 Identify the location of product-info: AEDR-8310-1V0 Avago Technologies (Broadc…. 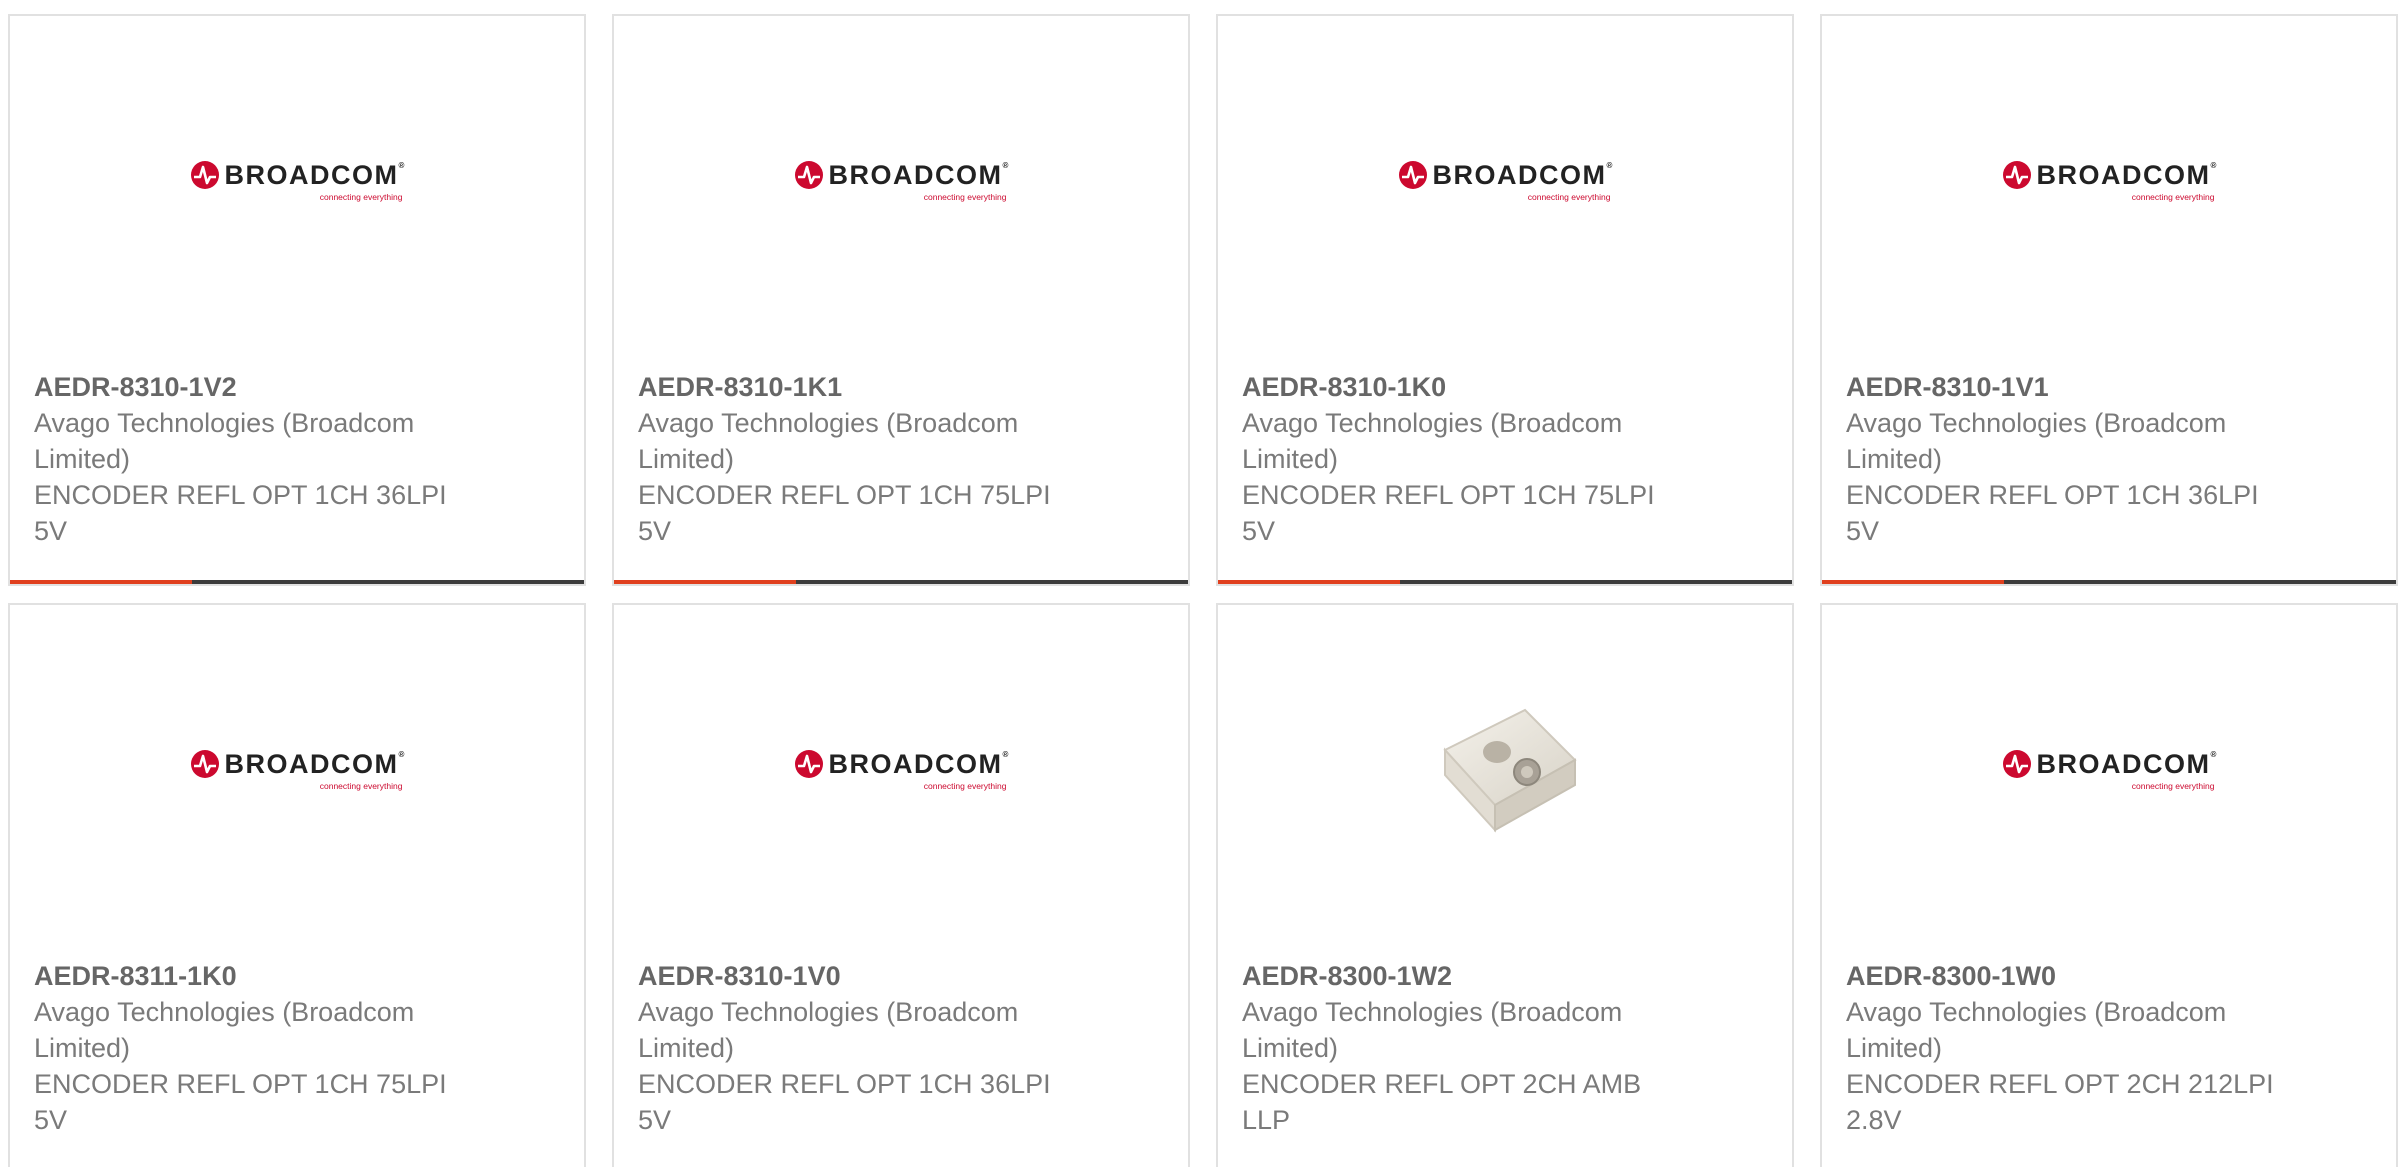
(853, 1048).